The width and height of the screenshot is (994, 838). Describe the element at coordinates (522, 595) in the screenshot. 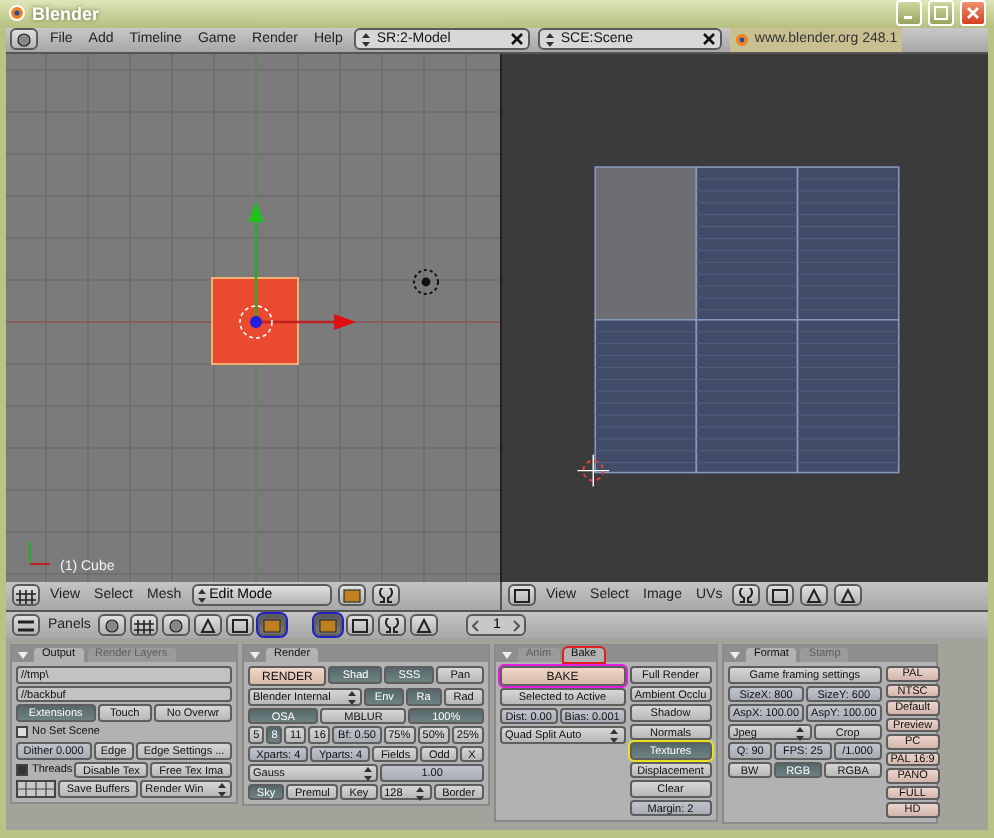

I see `image-icon` at that location.